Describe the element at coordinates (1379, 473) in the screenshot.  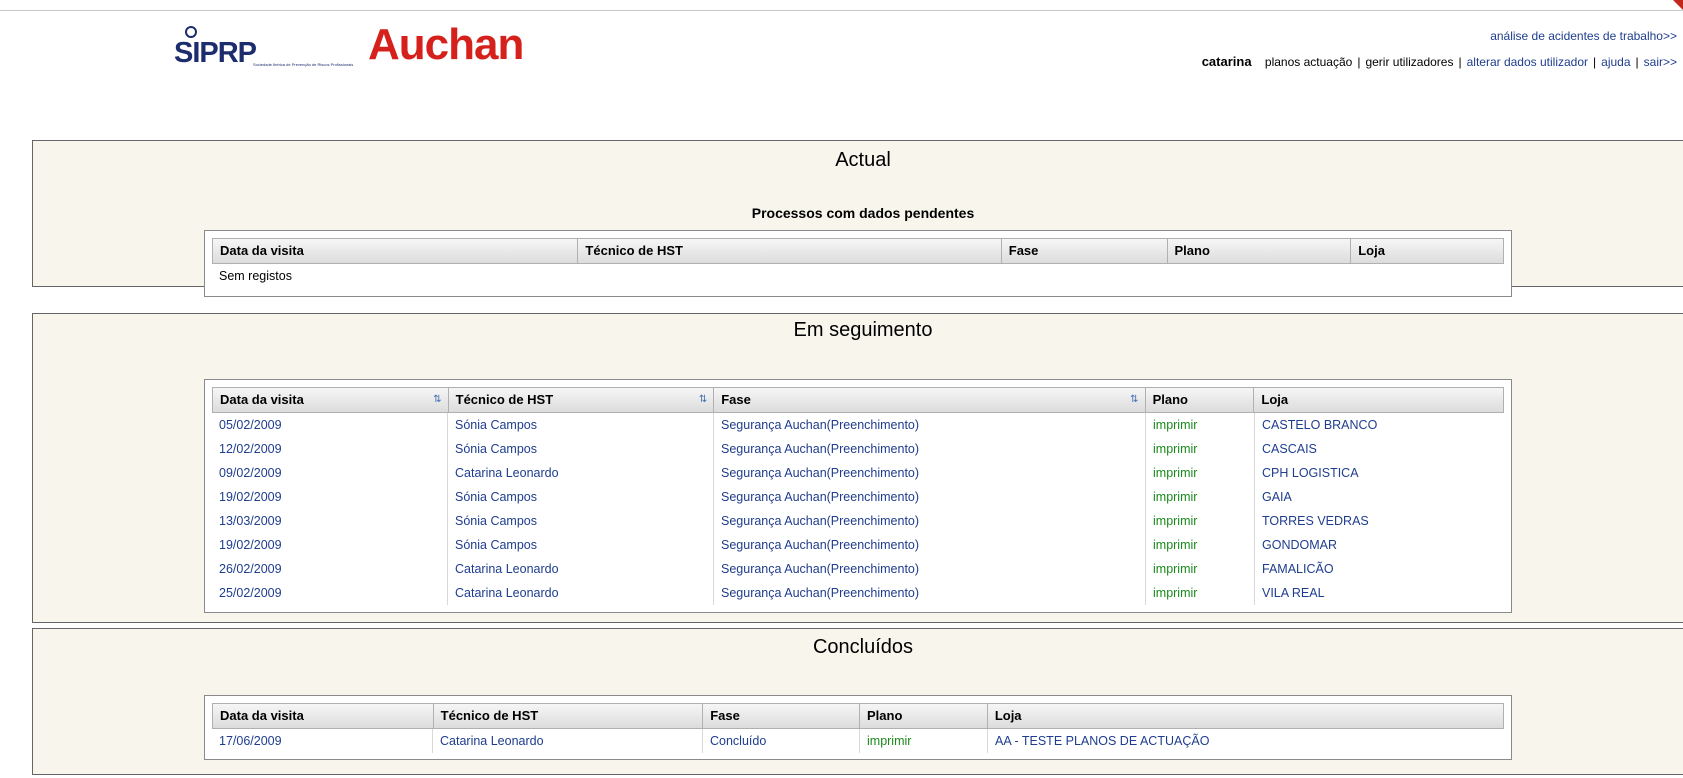
I see `store-link: CPH LOGISTICA` at that location.